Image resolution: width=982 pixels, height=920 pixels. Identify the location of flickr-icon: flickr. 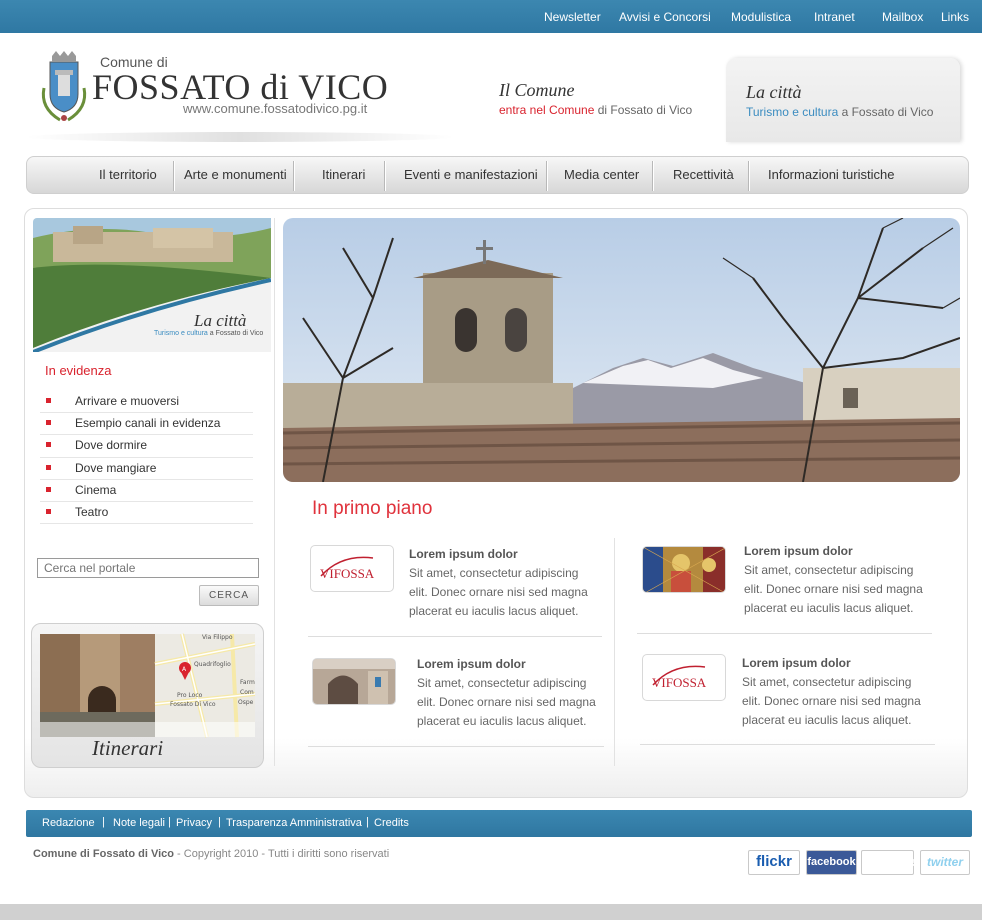
(774, 862).